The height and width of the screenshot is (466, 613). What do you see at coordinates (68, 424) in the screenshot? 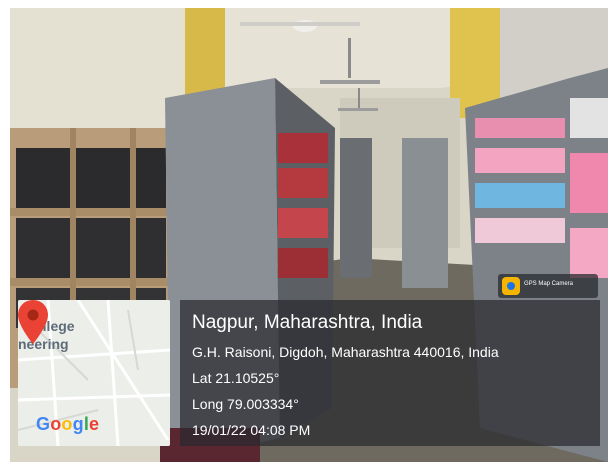
I see `google-logo: Google` at bounding box center [68, 424].